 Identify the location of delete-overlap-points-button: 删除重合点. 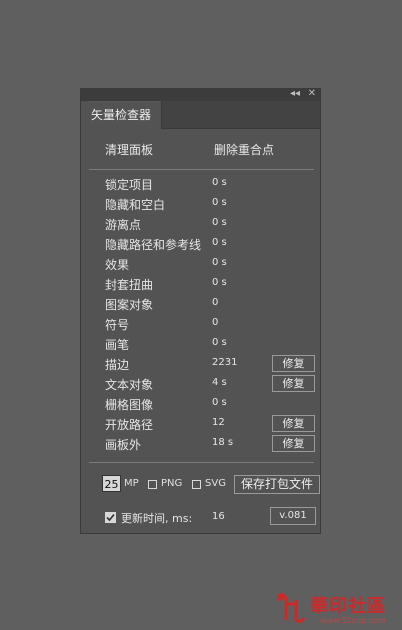
(244, 149).